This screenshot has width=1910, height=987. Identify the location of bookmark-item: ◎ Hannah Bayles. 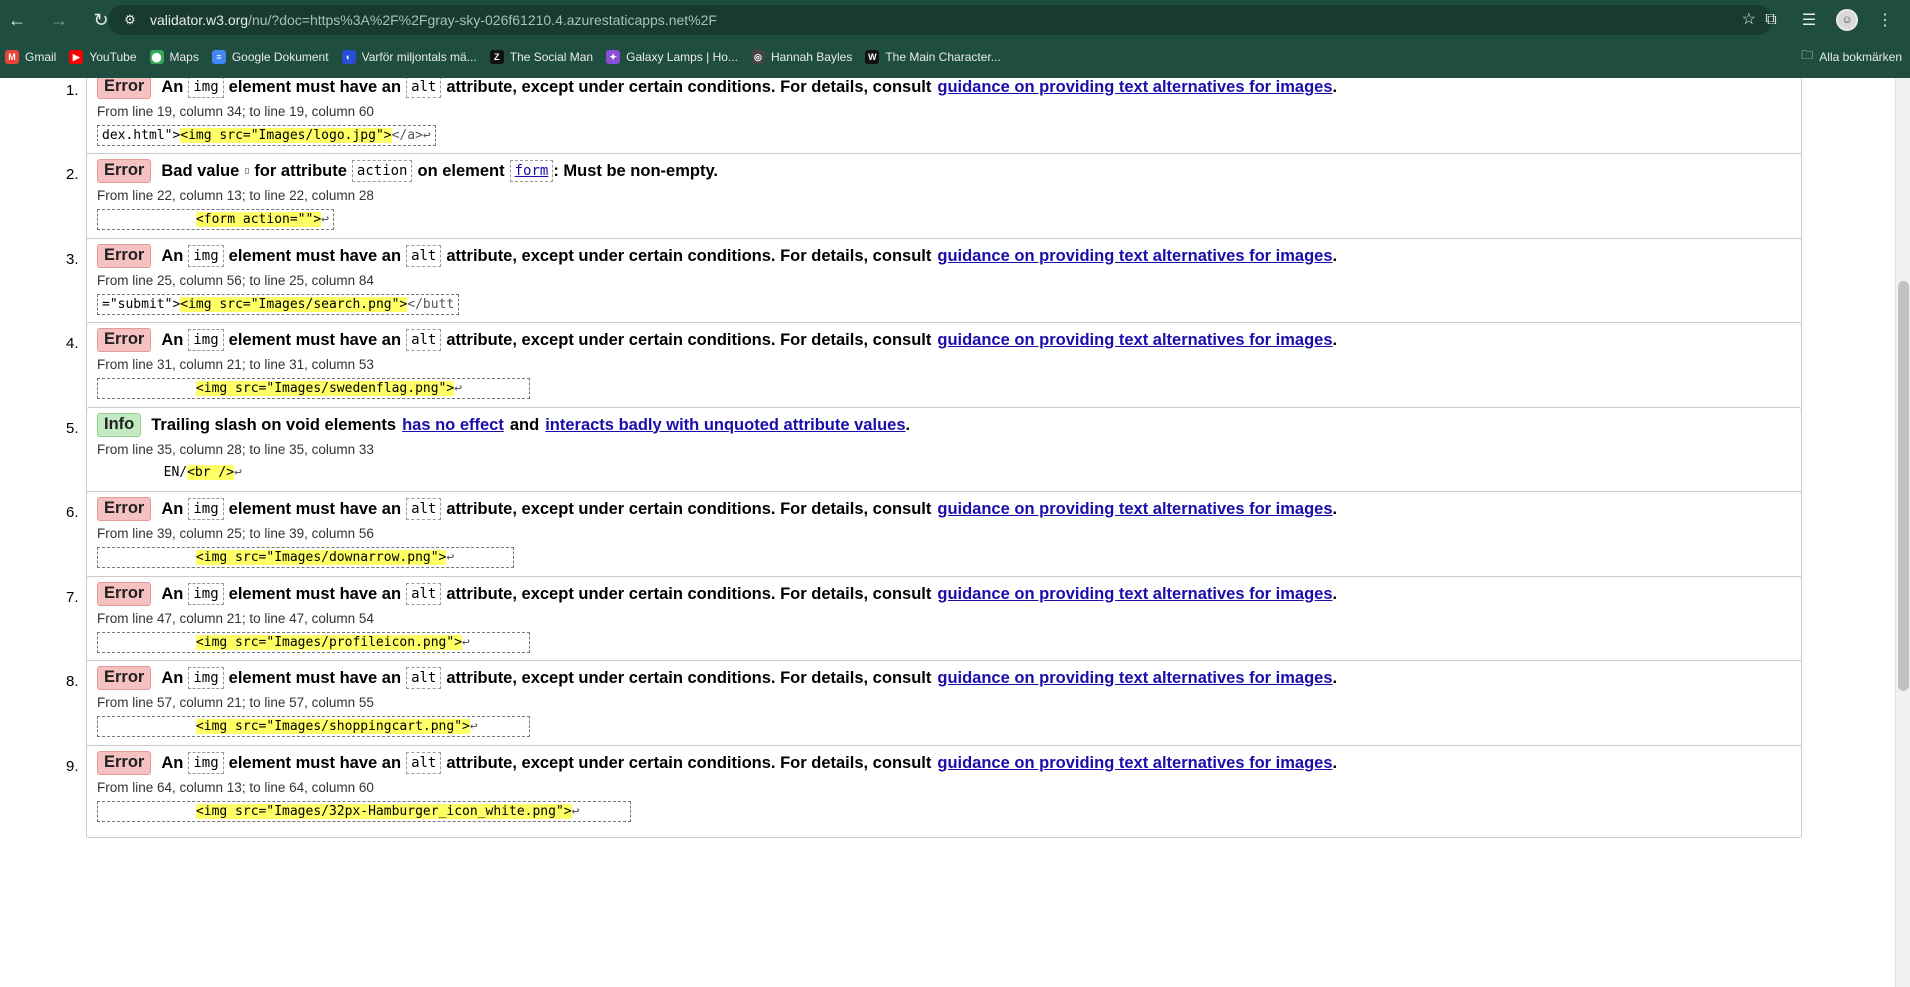
(803, 57).